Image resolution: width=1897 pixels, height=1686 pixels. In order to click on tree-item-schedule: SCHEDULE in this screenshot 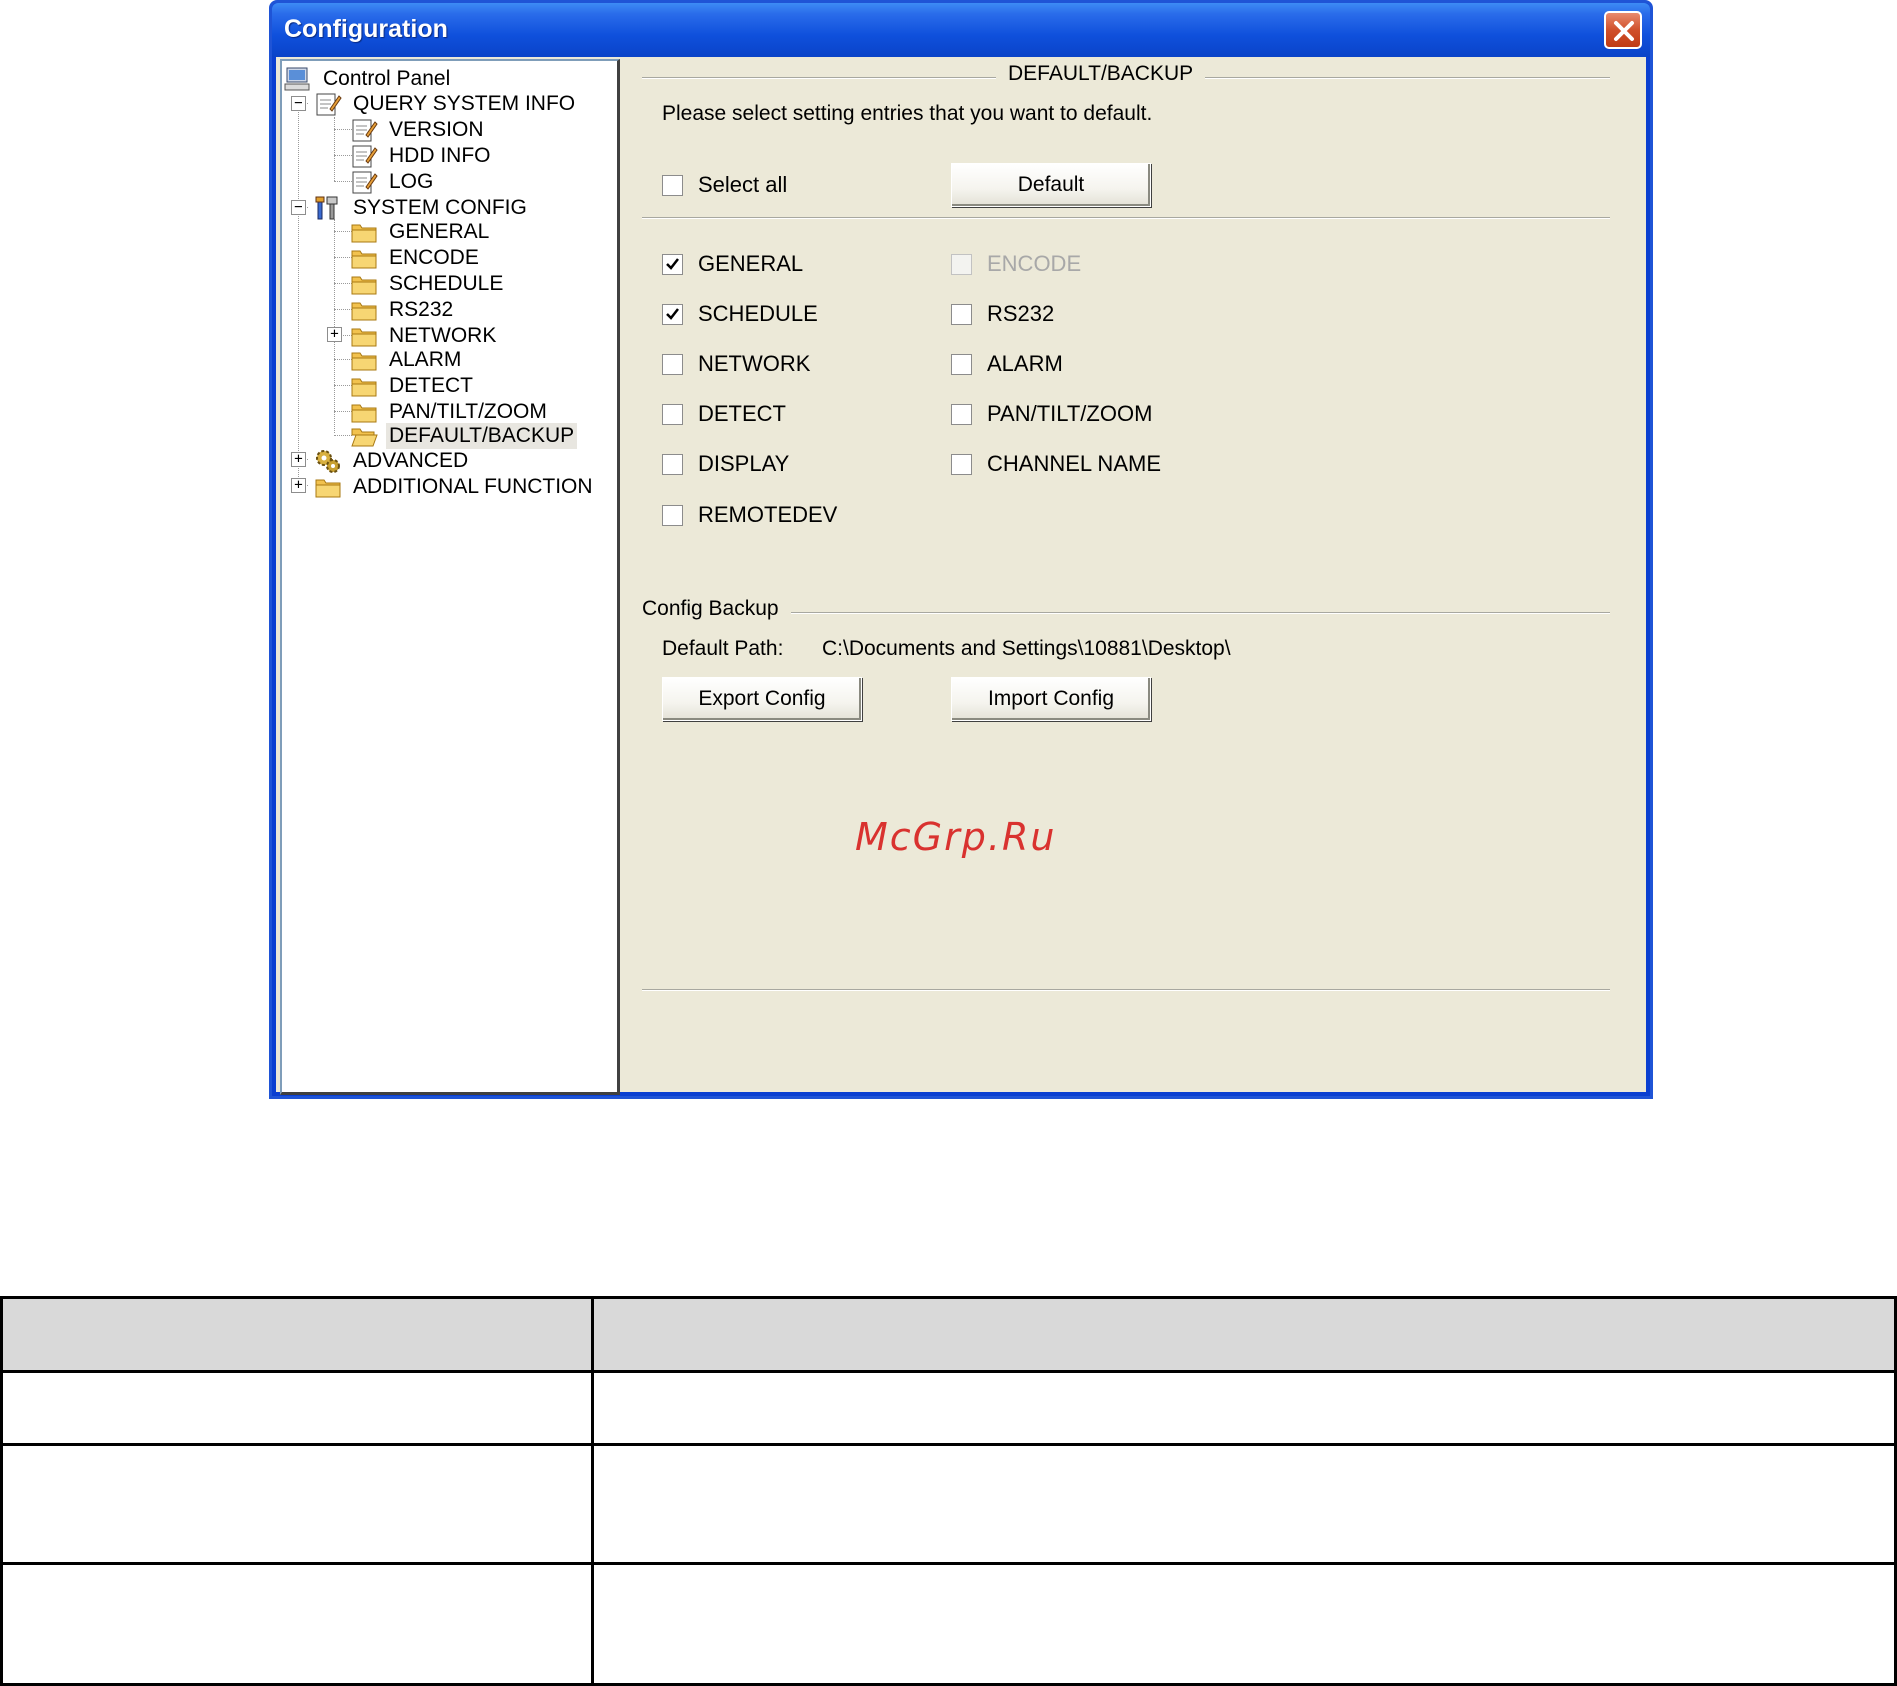, I will do `click(428, 284)`.